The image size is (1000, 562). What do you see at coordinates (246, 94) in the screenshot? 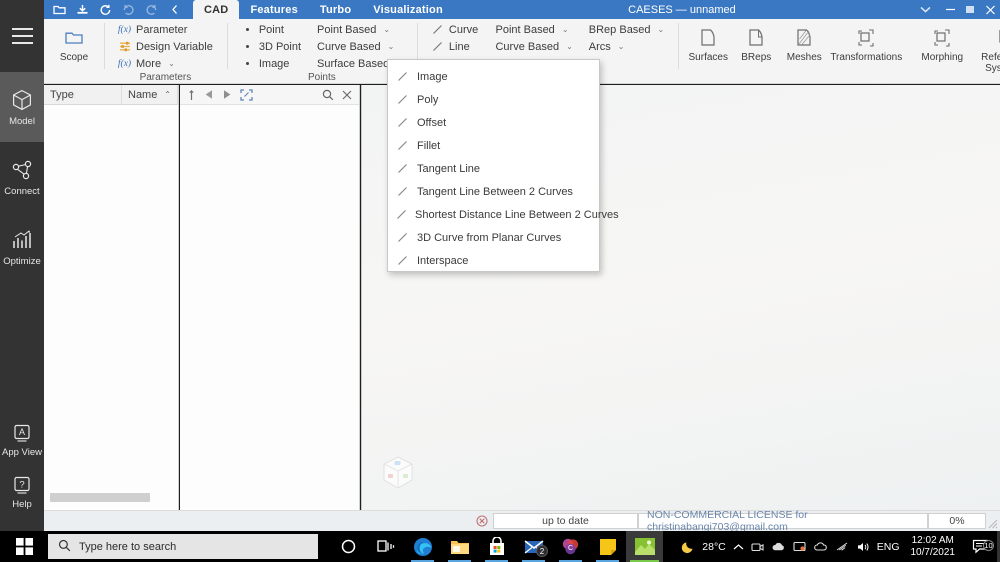
I see `expand-icon` at bounding box center [246, 94].